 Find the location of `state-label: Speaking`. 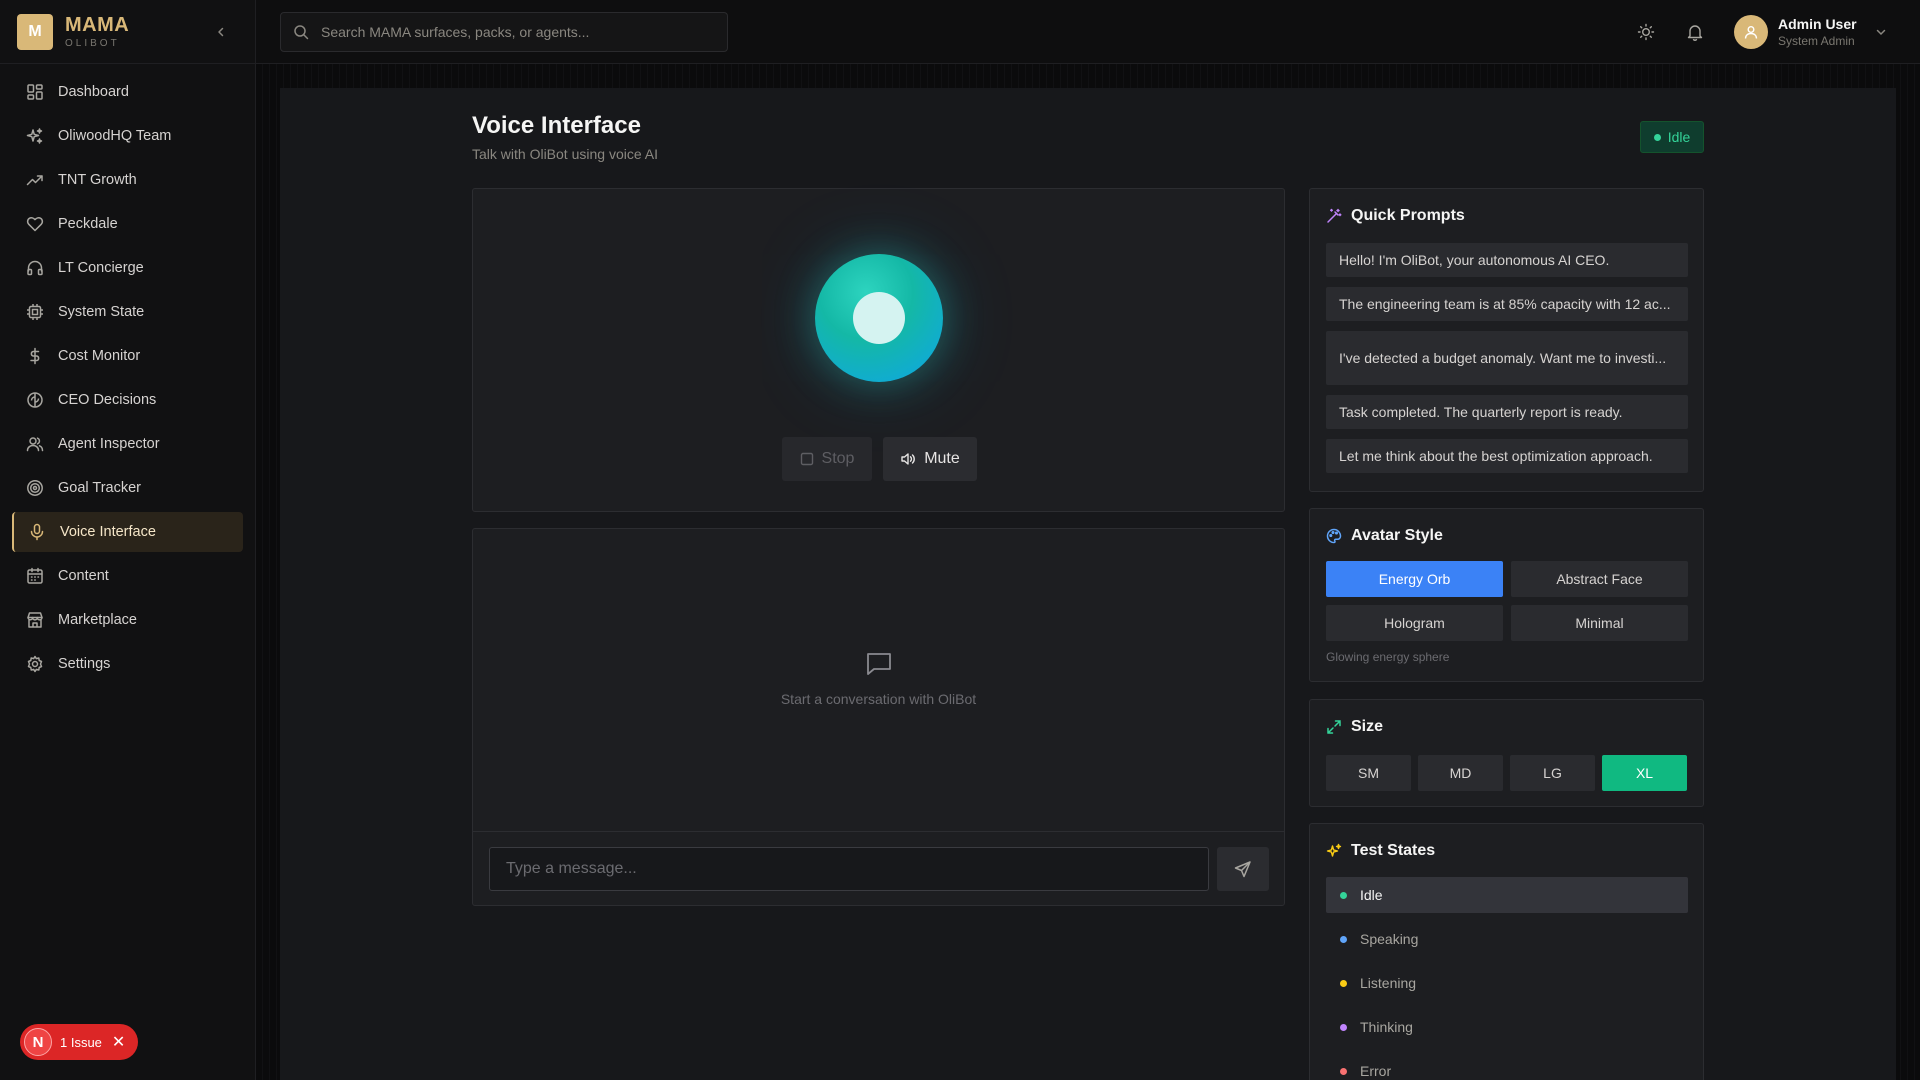

state-label: Speaking is located at coordinates (1389, 939).